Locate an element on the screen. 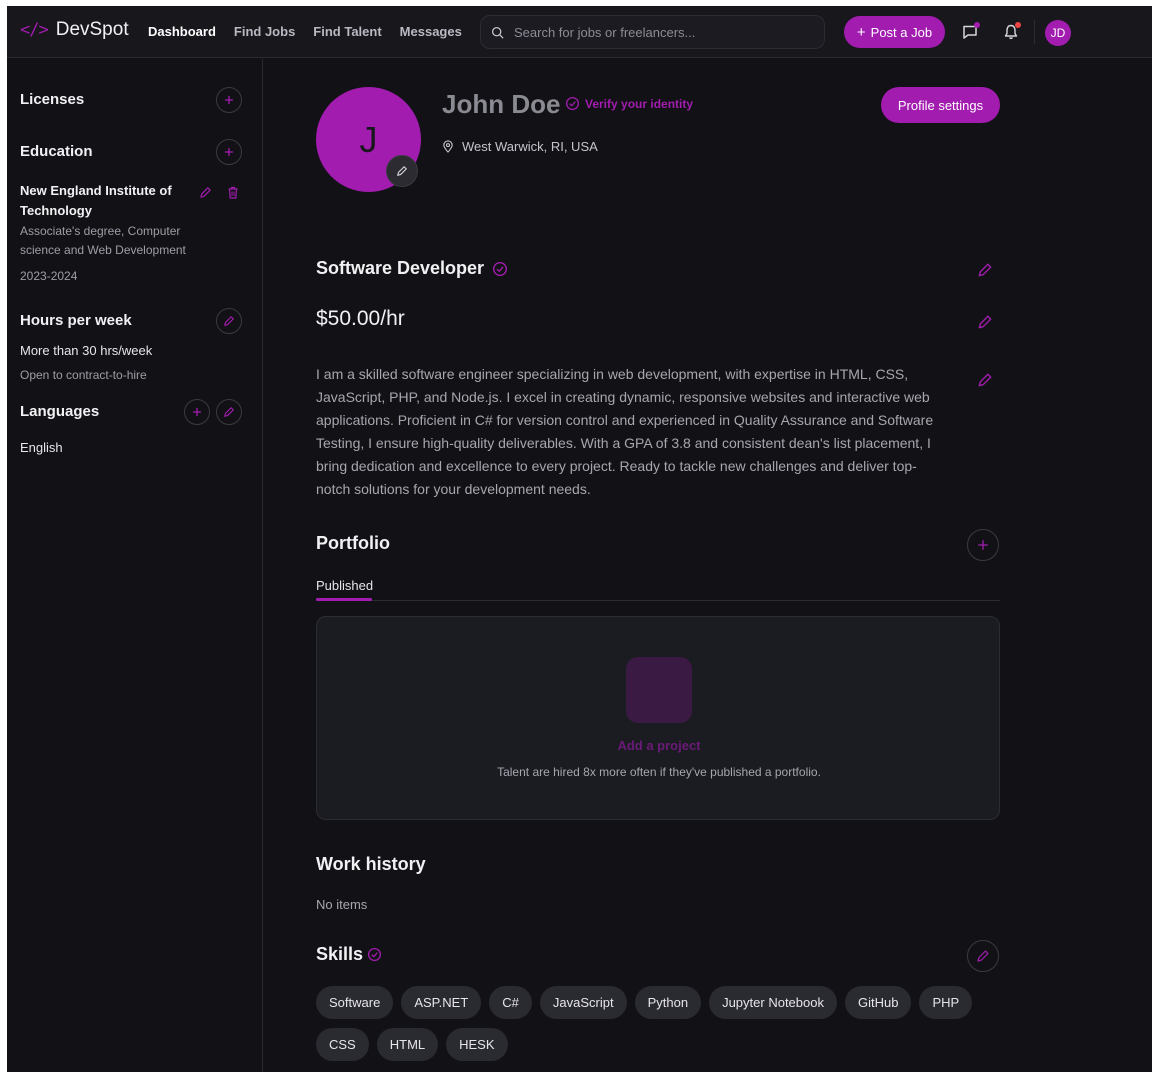  add-language-button is located at coordinates (197, 412).